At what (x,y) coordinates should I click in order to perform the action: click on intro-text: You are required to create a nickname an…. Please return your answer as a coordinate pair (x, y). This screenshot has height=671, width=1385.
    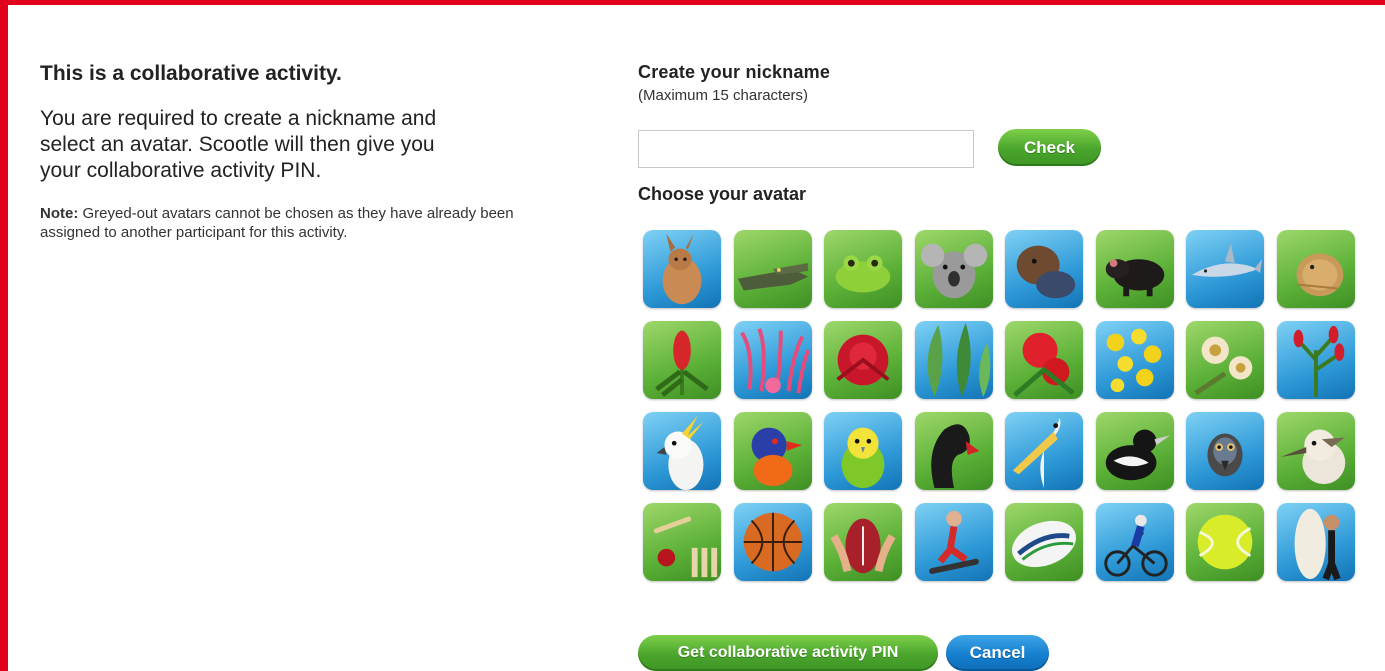
    Looking at the image, I should click on (238, 144).